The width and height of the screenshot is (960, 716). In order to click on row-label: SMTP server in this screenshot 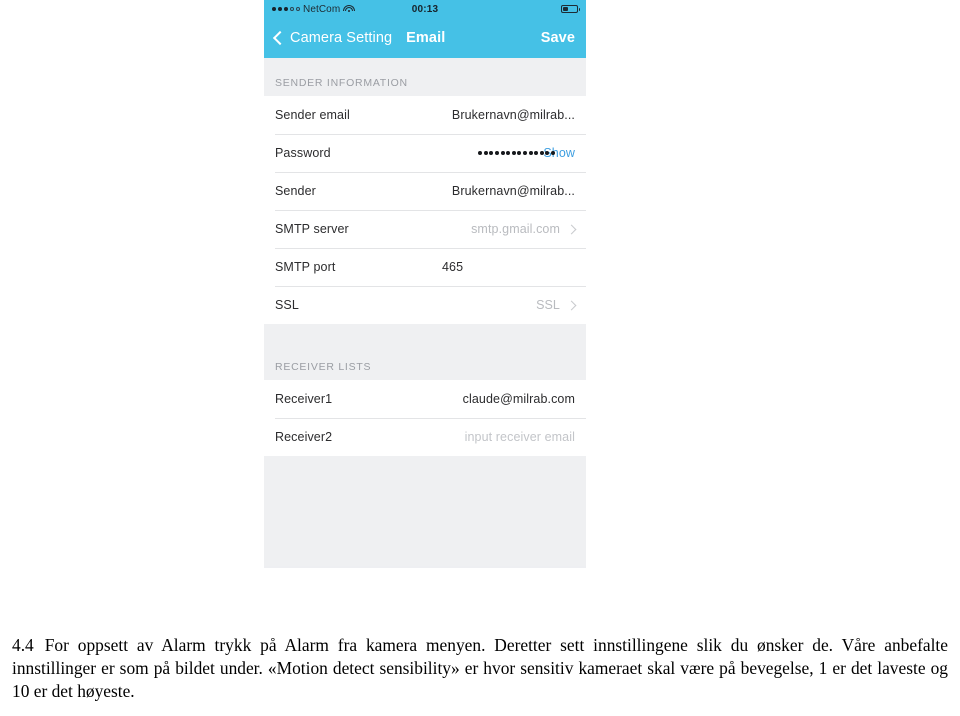, I will do `click(312, 229)`.